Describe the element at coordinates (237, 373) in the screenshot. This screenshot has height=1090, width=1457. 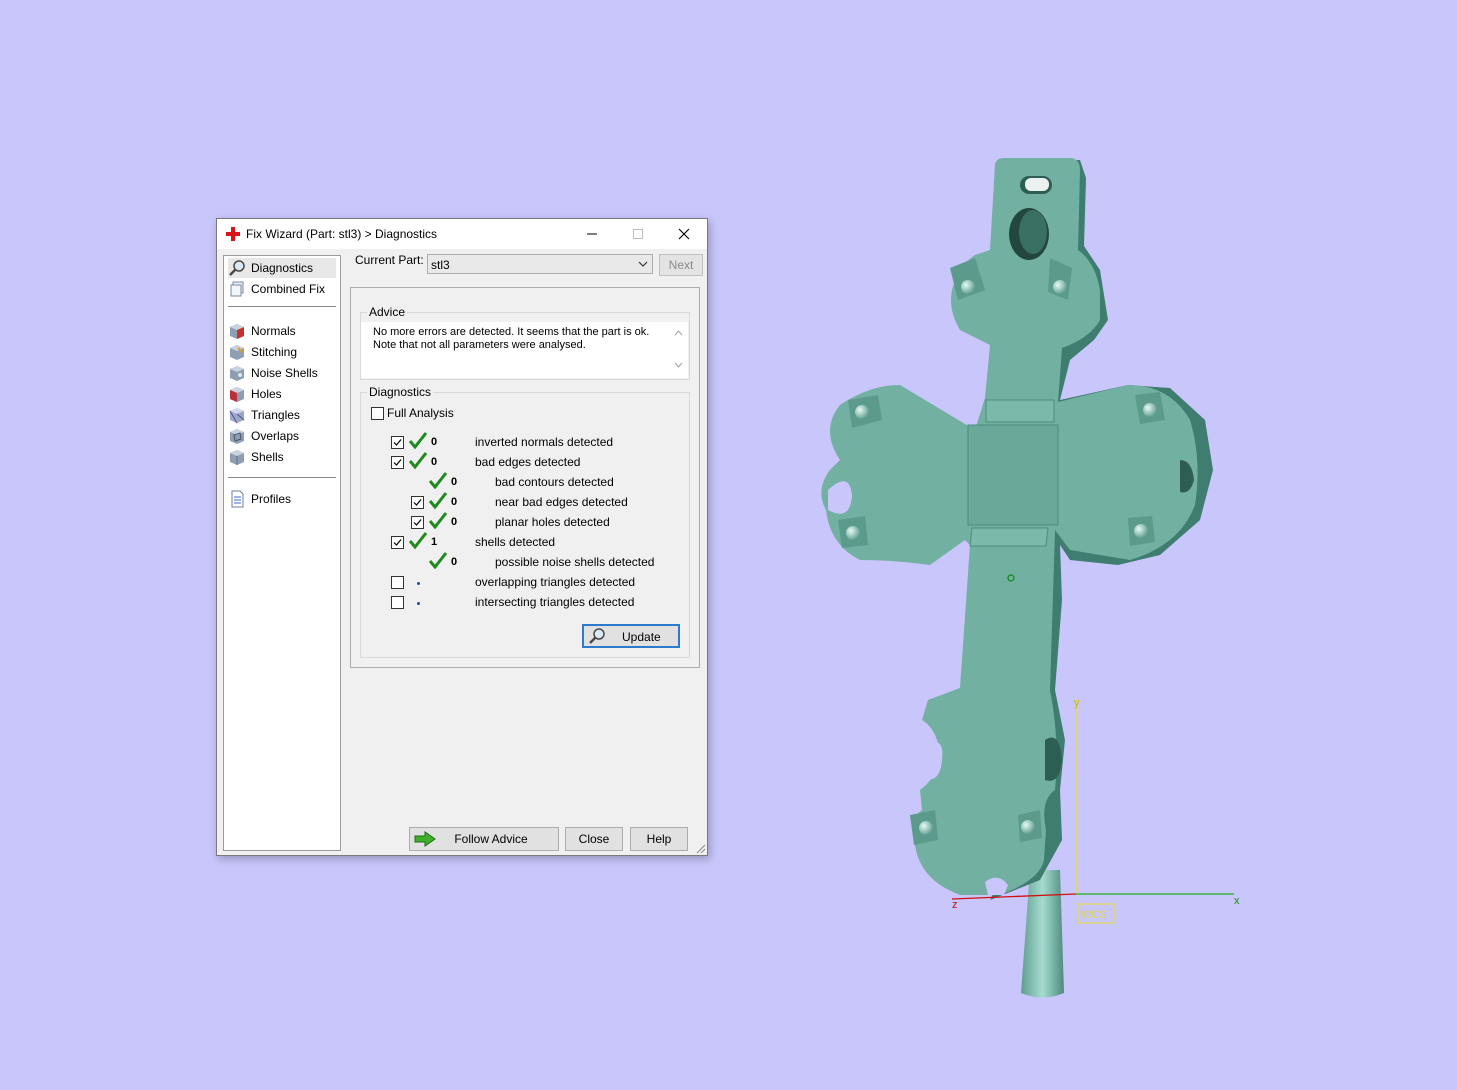
I see `noise-shells-cube-icon` at that location.